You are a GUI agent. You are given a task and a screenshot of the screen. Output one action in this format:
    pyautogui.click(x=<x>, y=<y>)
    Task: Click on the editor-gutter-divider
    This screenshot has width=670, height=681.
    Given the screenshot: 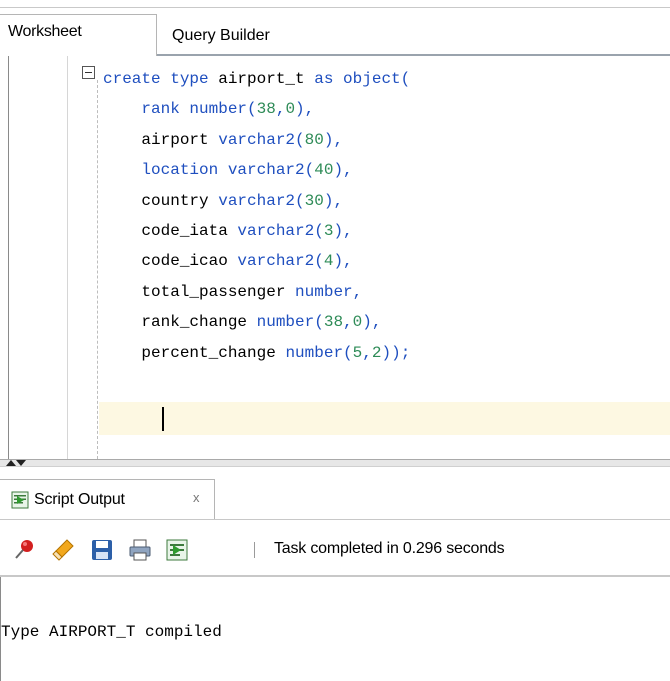 What is the action you would take?
    pyautogui.click(x=67, y=257)
    